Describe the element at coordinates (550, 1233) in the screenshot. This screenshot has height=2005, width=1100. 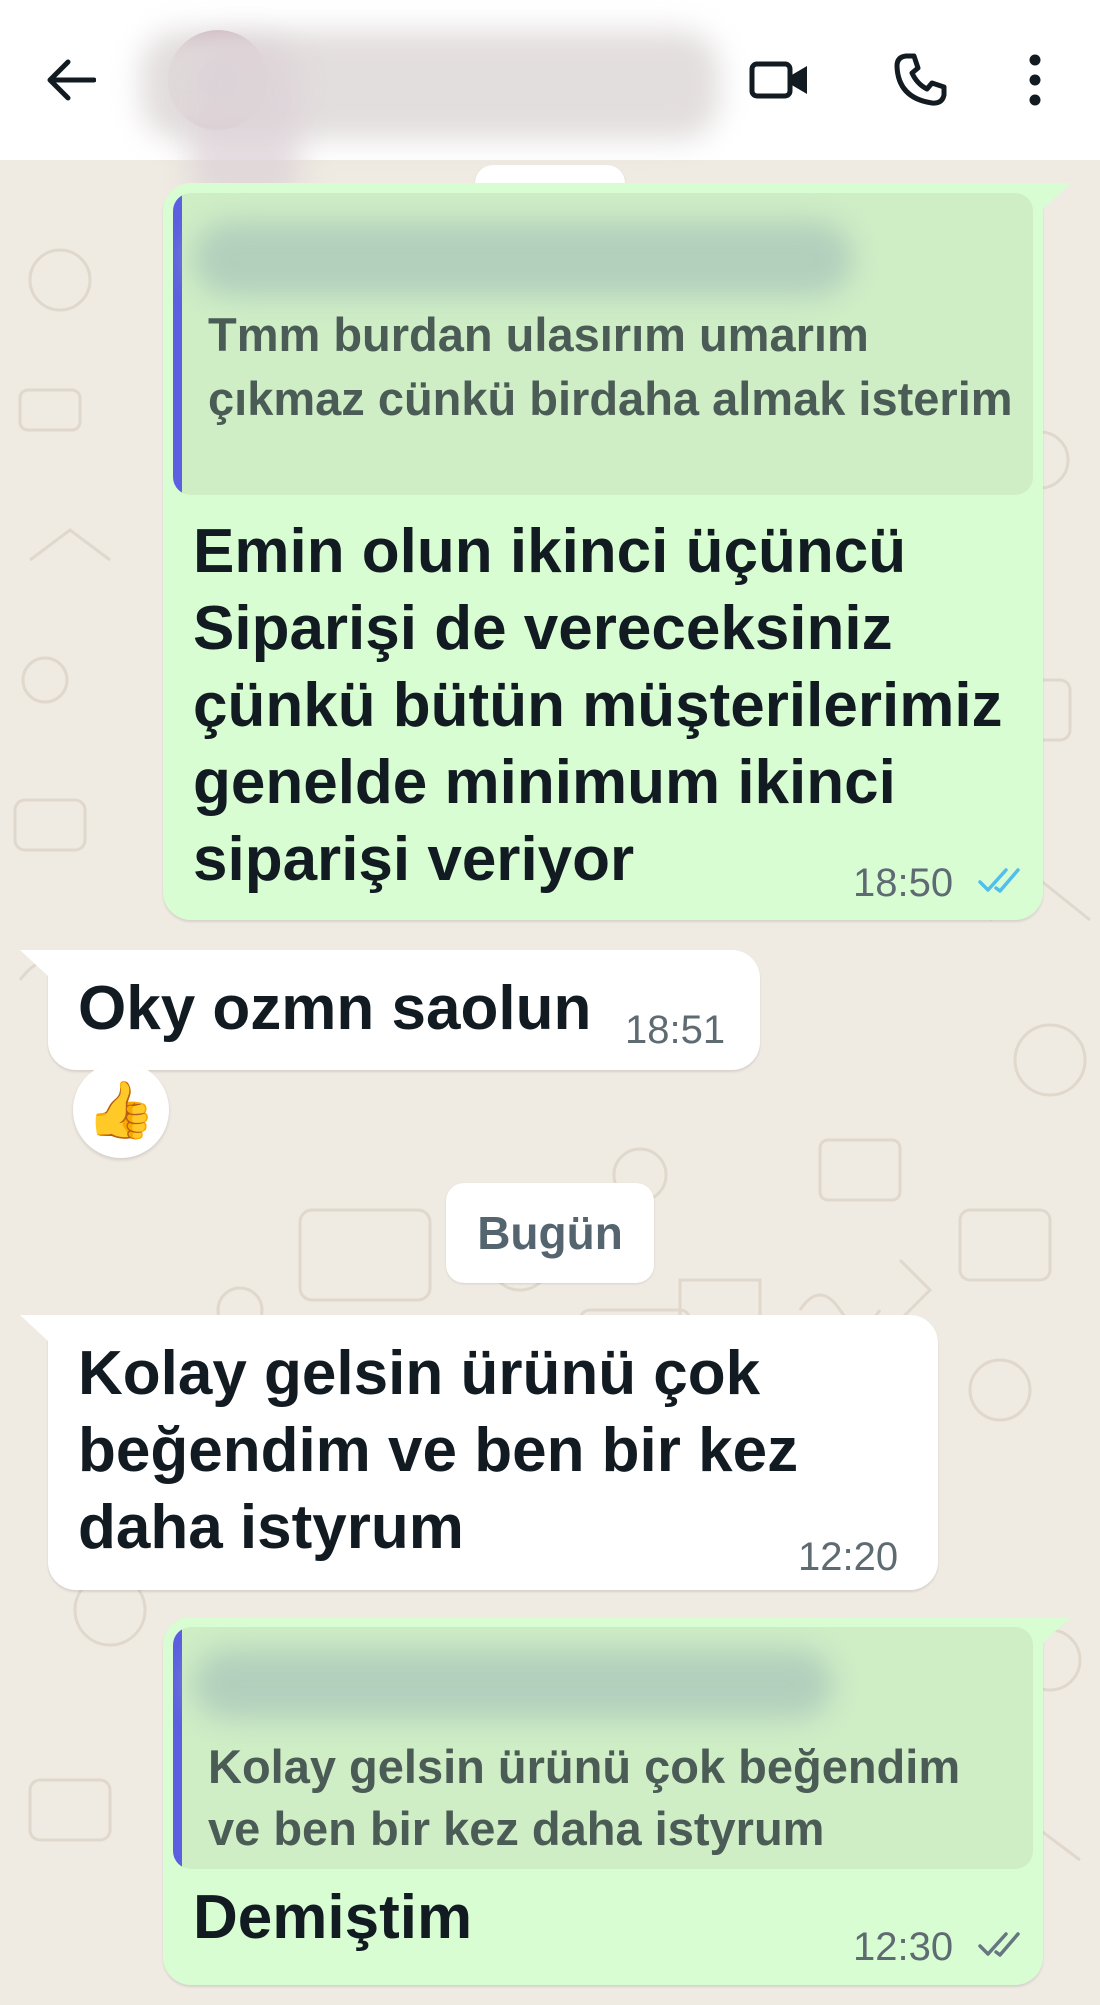
I see `date-separator: Bugün` at that location.